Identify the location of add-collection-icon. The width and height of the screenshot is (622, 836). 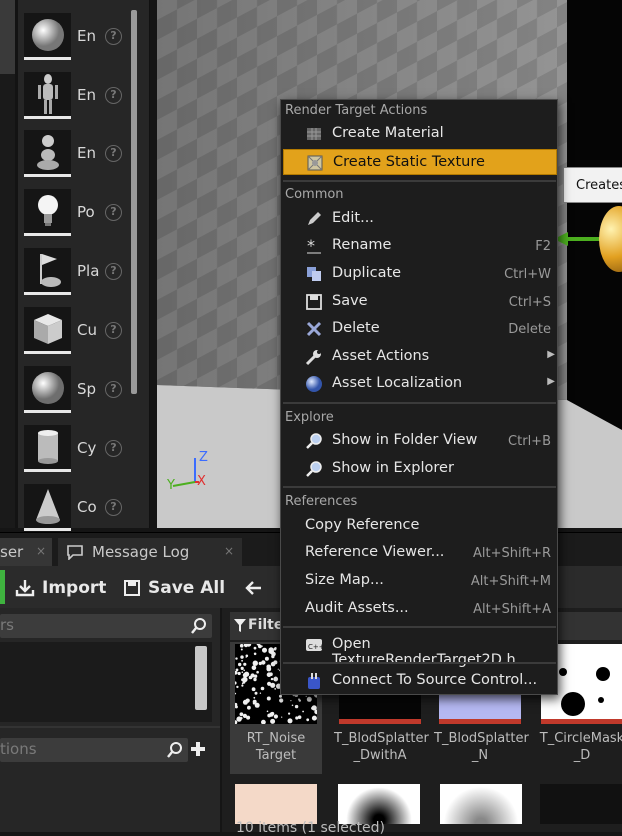
(198, 749).